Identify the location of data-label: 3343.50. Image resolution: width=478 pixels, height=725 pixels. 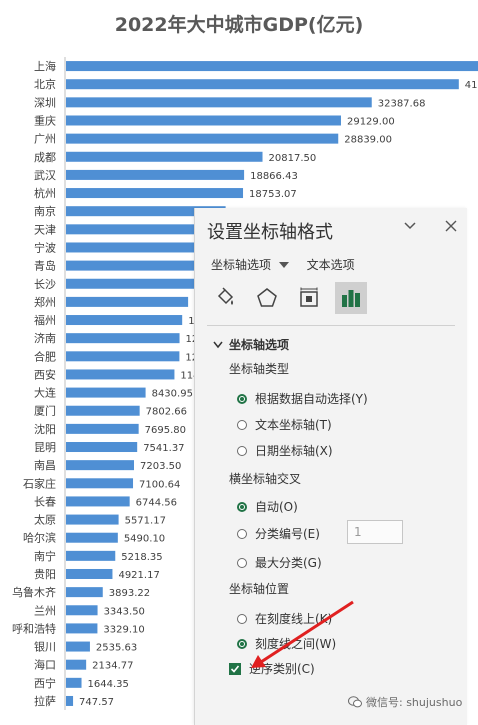
(124, 611).